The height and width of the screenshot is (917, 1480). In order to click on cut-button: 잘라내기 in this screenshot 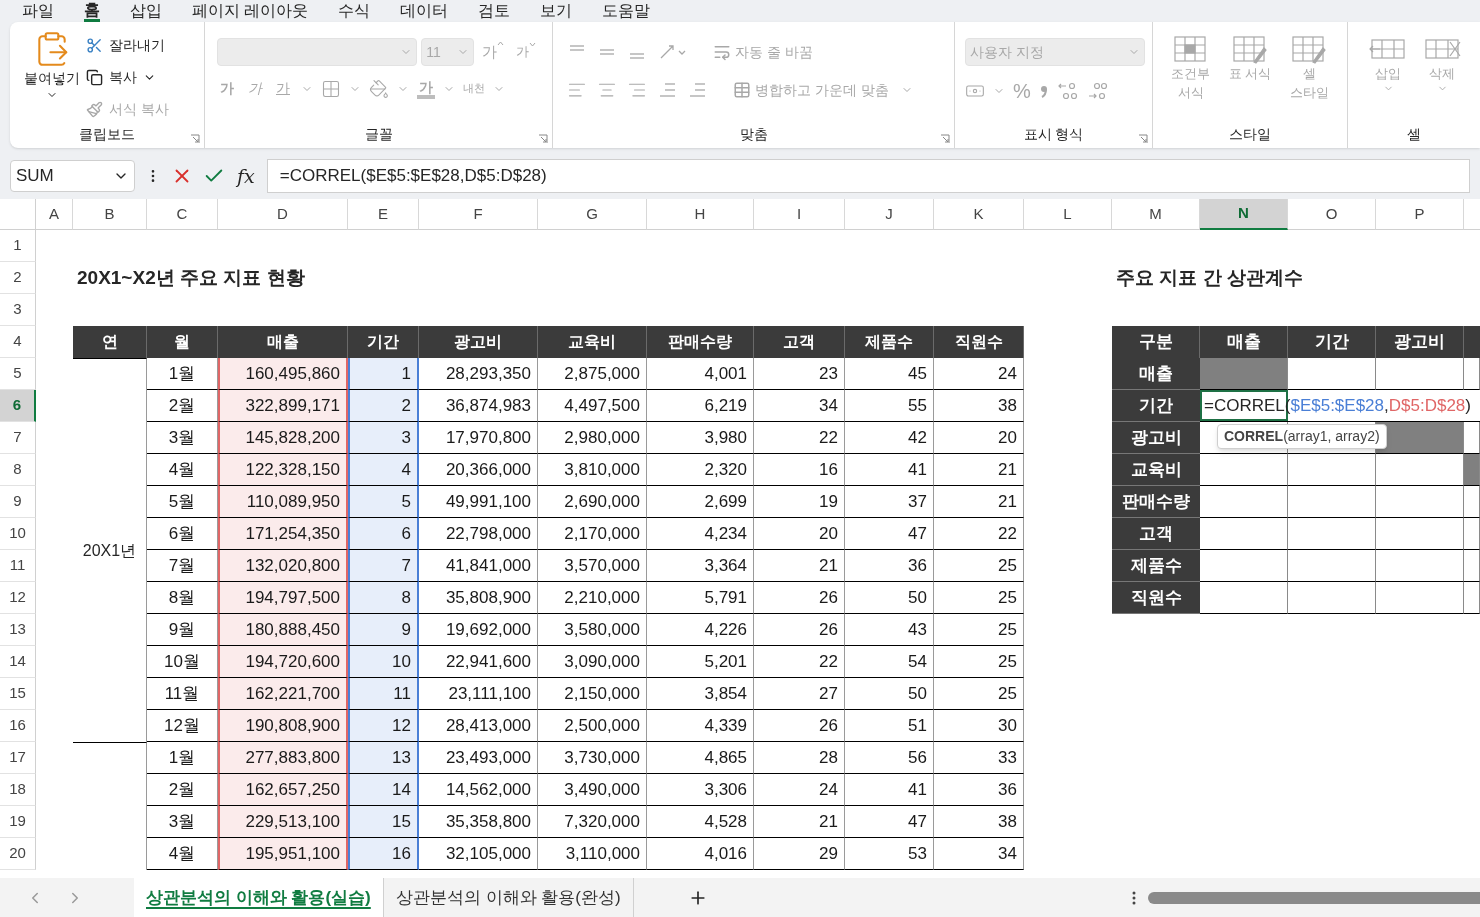, I will do `click(127, 45)`.